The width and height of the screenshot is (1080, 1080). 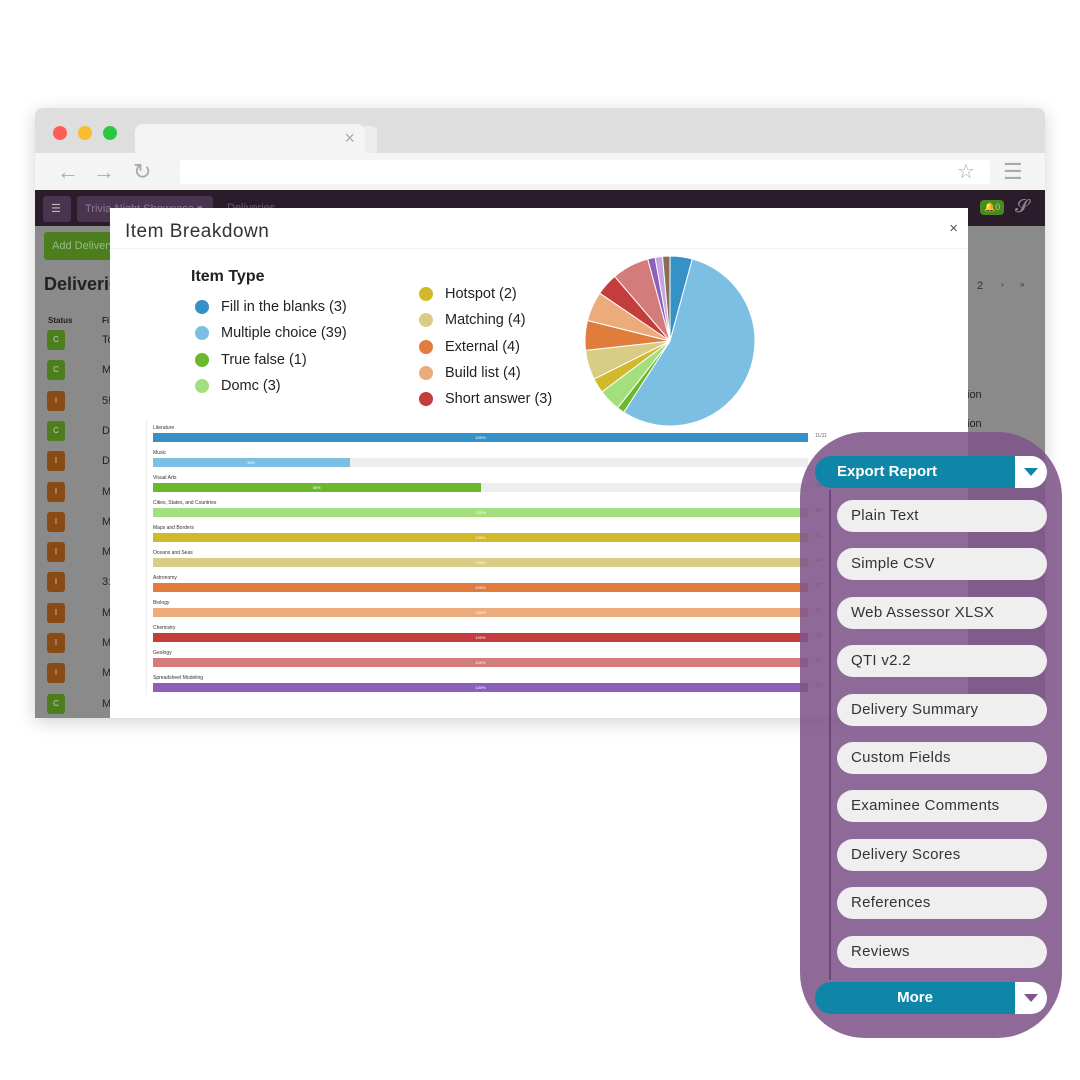 What do you see at coordinates (485, 399) in the screenshot?
I see `legend-item: Short answer (3)` at bounding box center [485, 399].